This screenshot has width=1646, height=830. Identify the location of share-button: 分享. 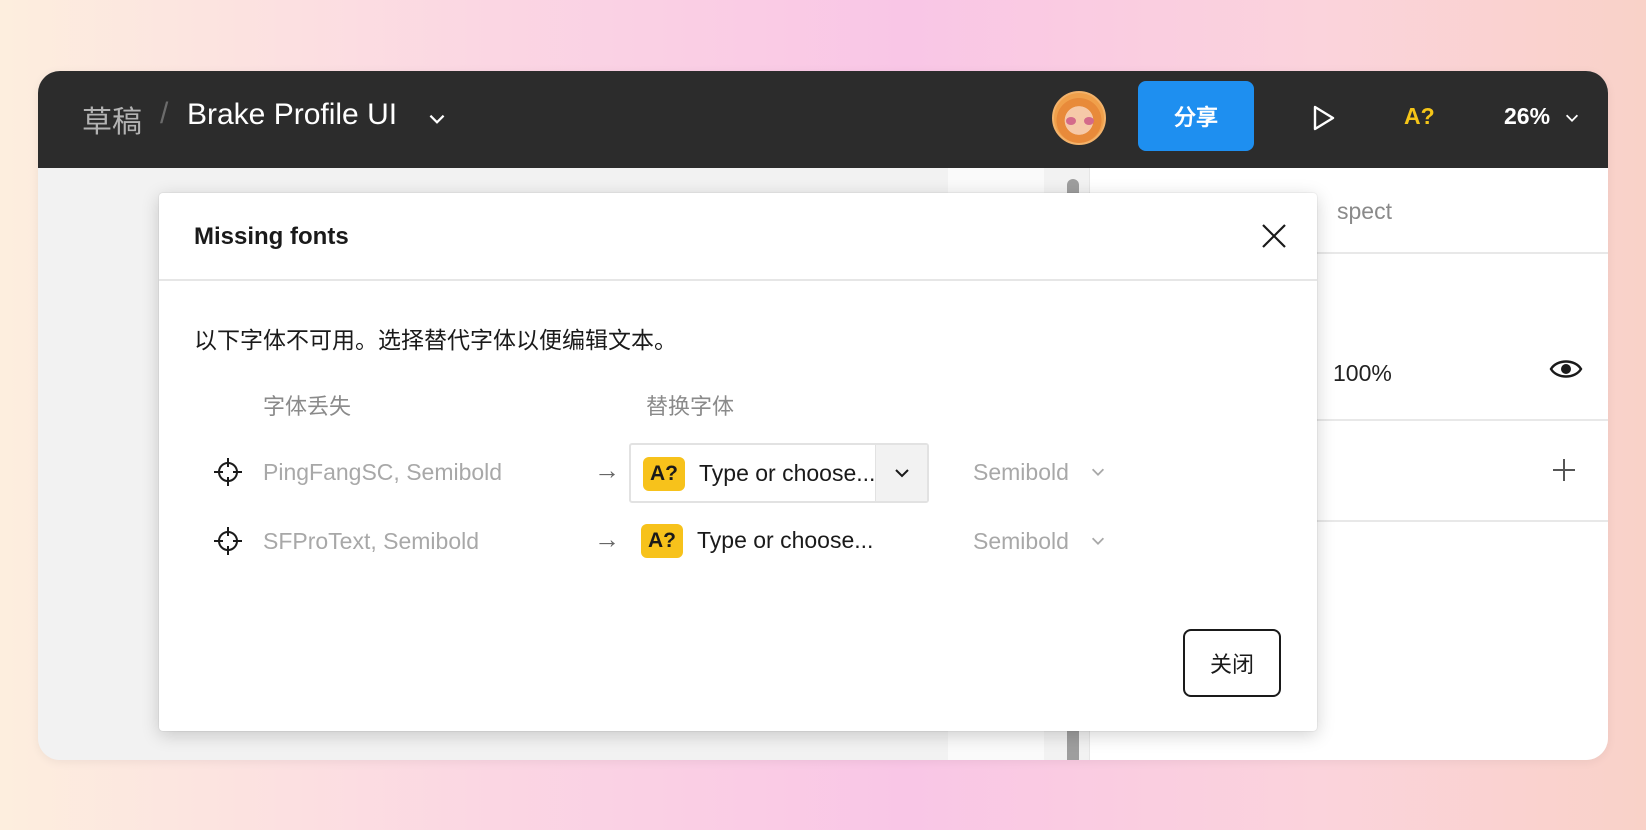
(1196, 116).